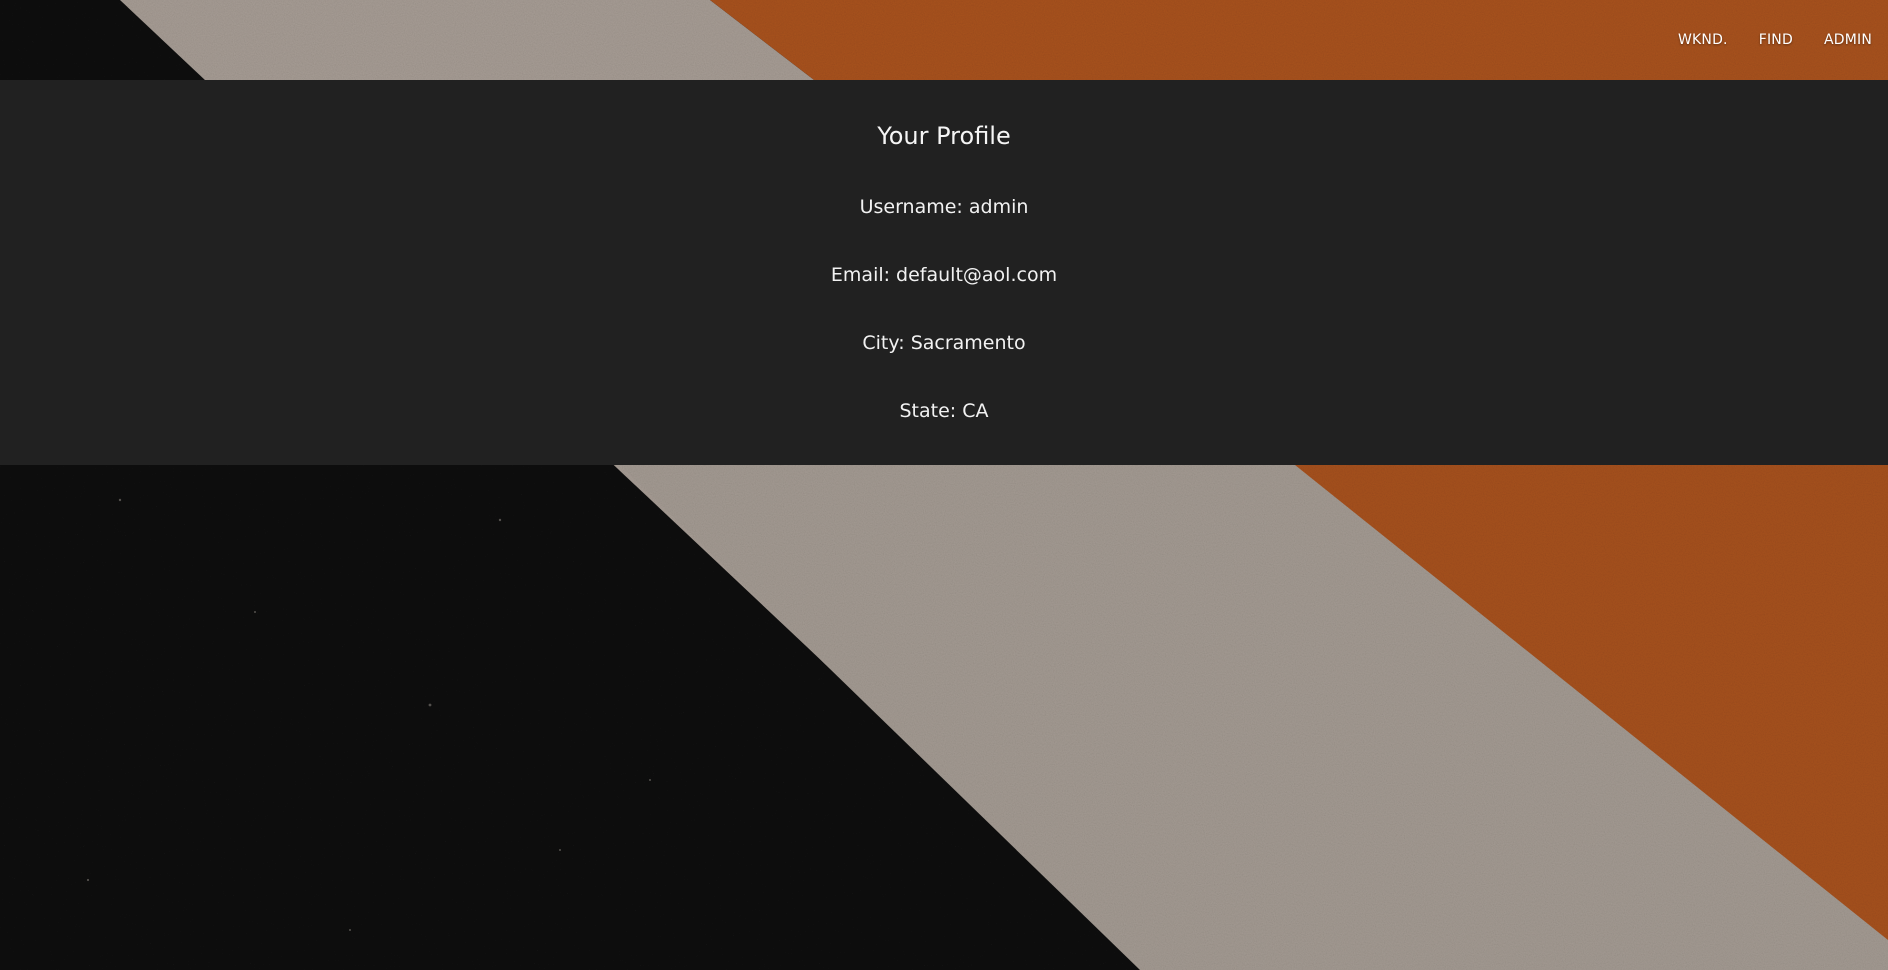 The height and width of the screenshot is (970, 1888). I want to click on top-navigation: WKND. FIND ADMIN, so click(1767, 40).